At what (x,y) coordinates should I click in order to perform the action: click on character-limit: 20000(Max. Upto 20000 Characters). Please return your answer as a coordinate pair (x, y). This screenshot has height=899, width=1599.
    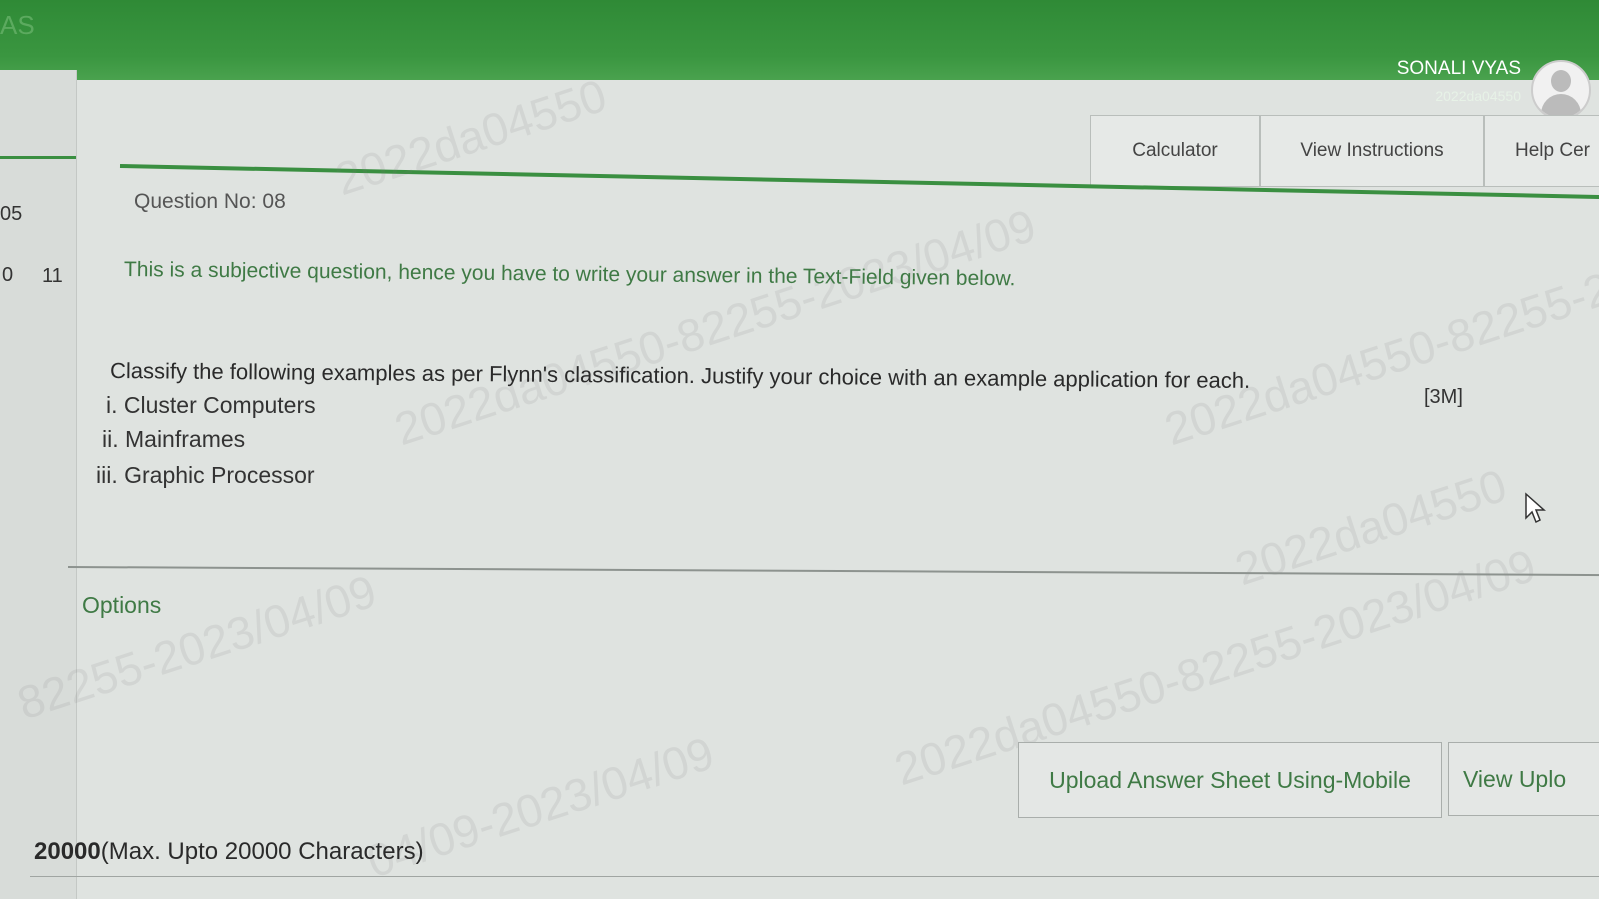
    Looking at the image, I should click on (229, 852).